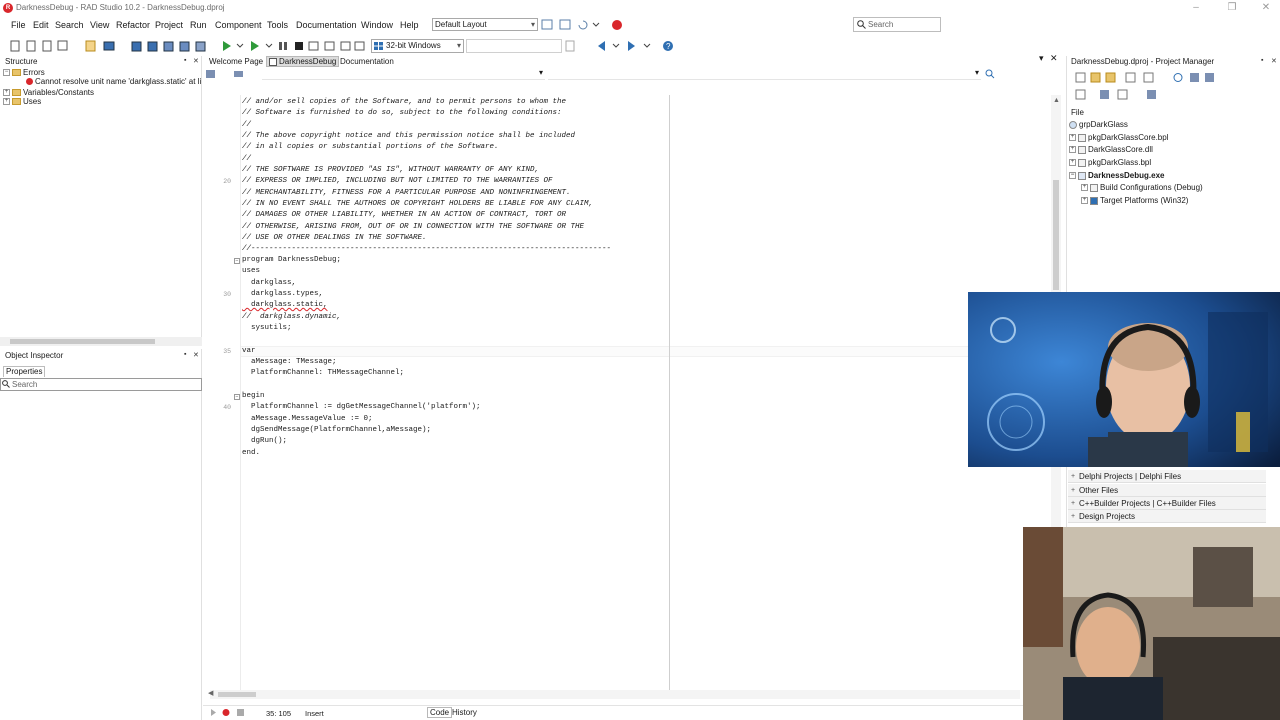 Image resolution: width=1280 pixels, height=720 pixels. What do you see at coordinates (238, 25) in the screenshot?
I see `menu-component: Component` at bounding box center [238, 25].